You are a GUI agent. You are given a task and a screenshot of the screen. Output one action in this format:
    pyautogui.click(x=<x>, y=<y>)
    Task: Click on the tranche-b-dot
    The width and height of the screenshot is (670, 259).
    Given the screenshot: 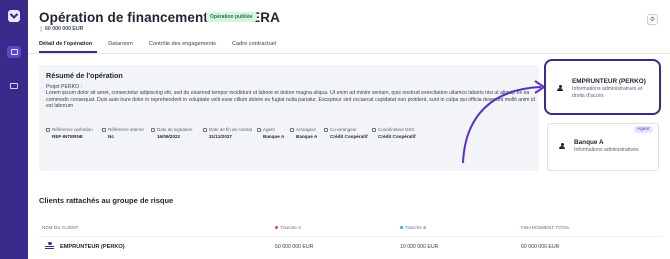 What is the action you would take?
    pyautogui.click(x=401, y=227)
    